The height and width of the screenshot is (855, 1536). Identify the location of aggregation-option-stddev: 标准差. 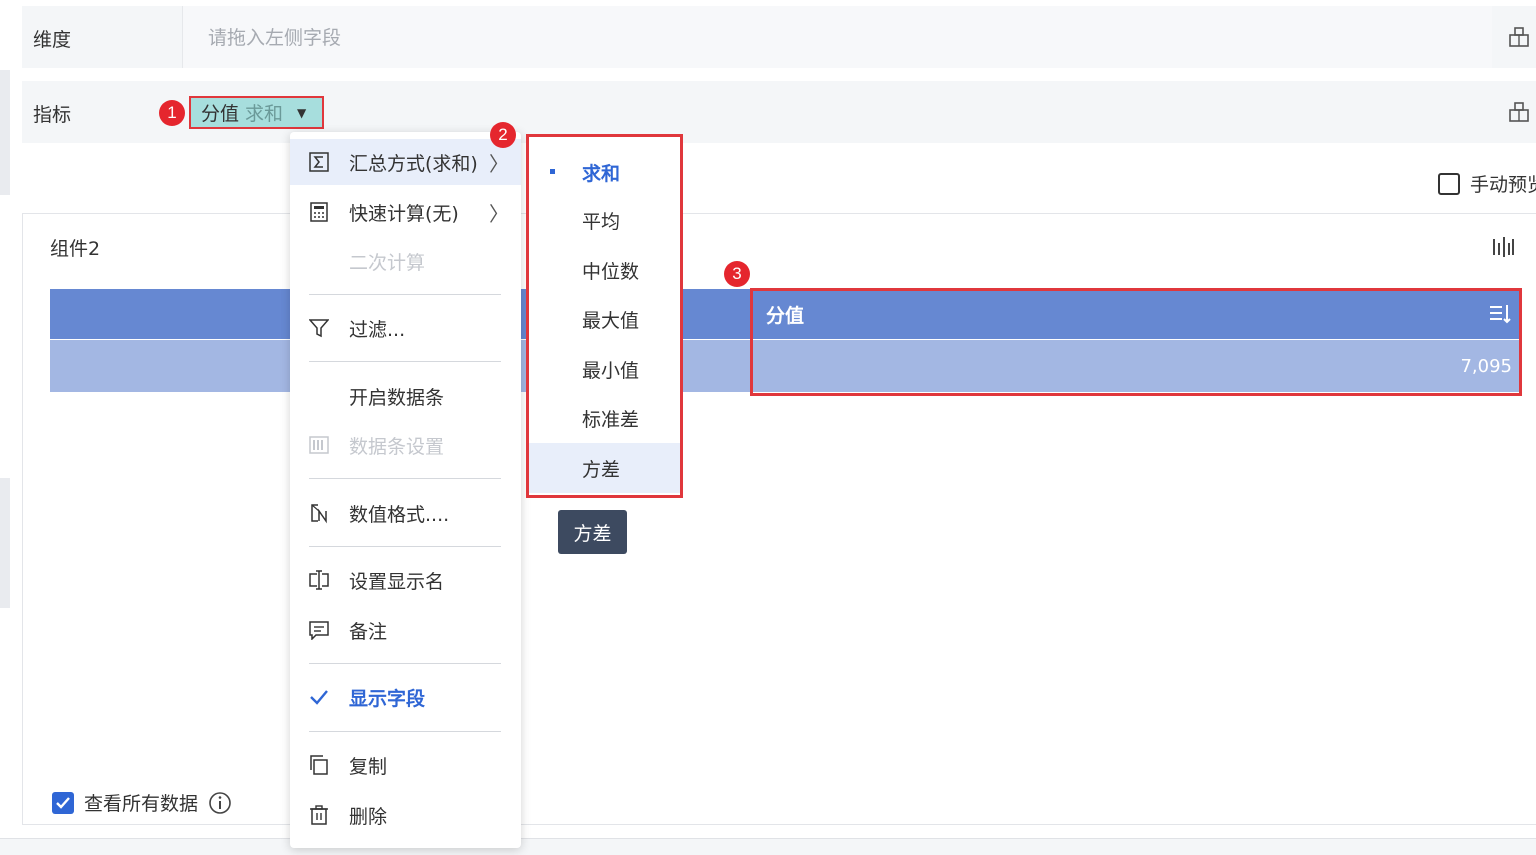
(604, 418).